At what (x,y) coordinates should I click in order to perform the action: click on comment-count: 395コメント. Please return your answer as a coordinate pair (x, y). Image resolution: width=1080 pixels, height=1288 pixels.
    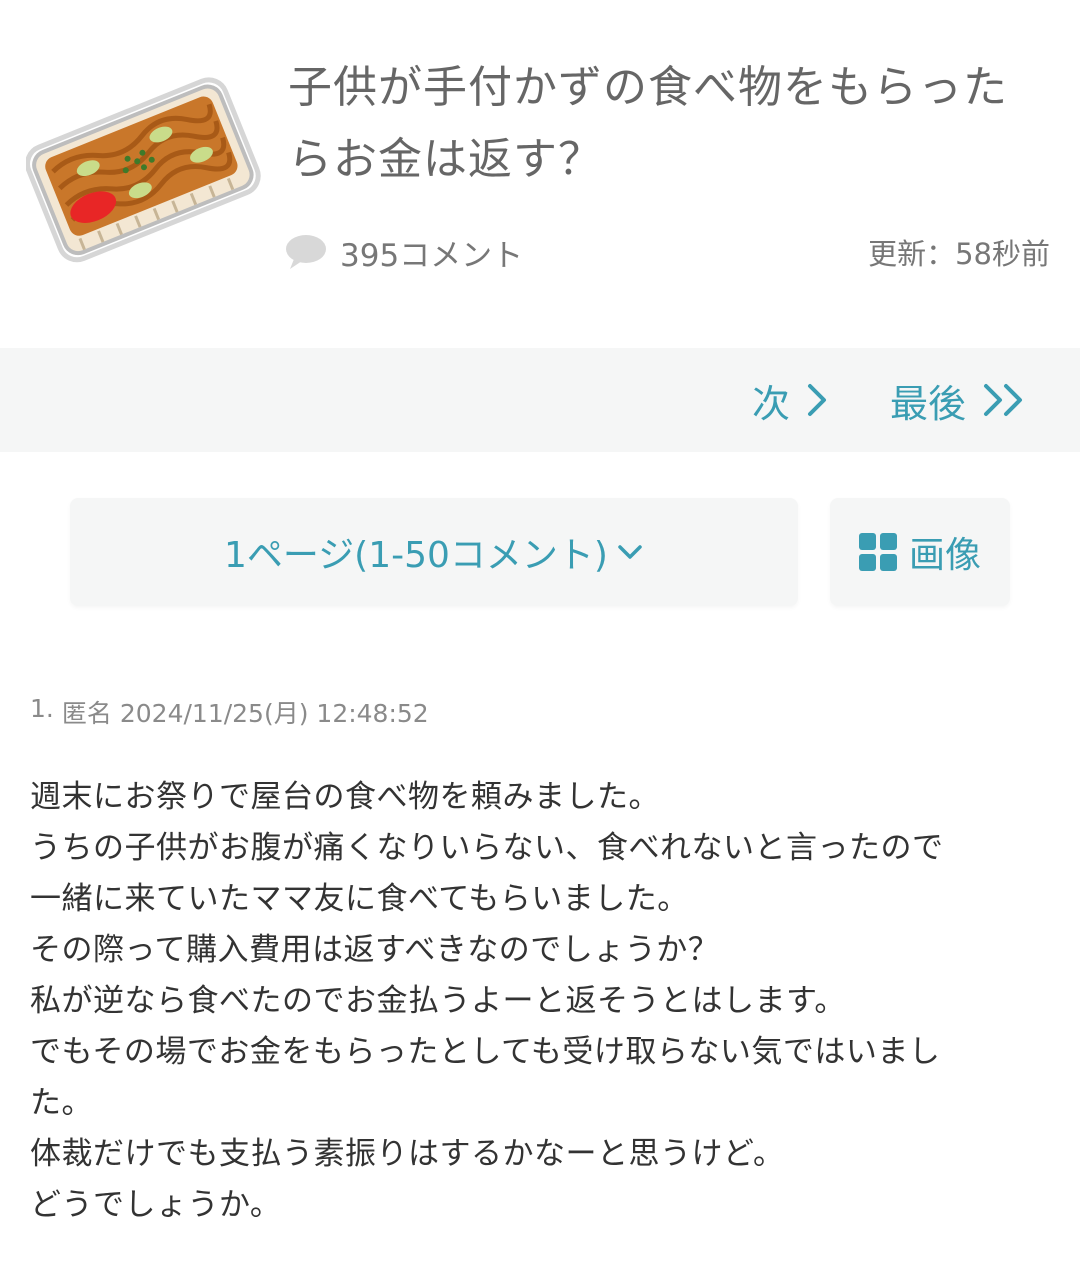
    Looking at the image, I should click on (403, 252).